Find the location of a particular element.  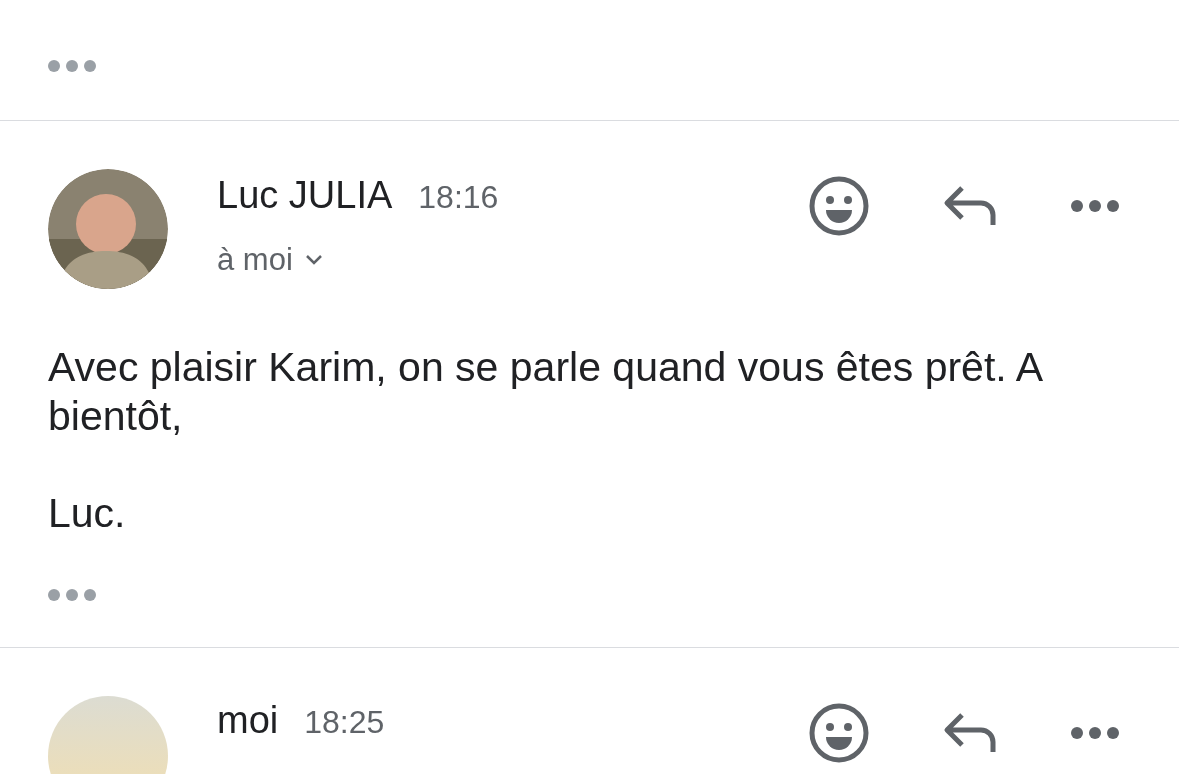

message-time: 18:25 is located at coordinates (344, 722).